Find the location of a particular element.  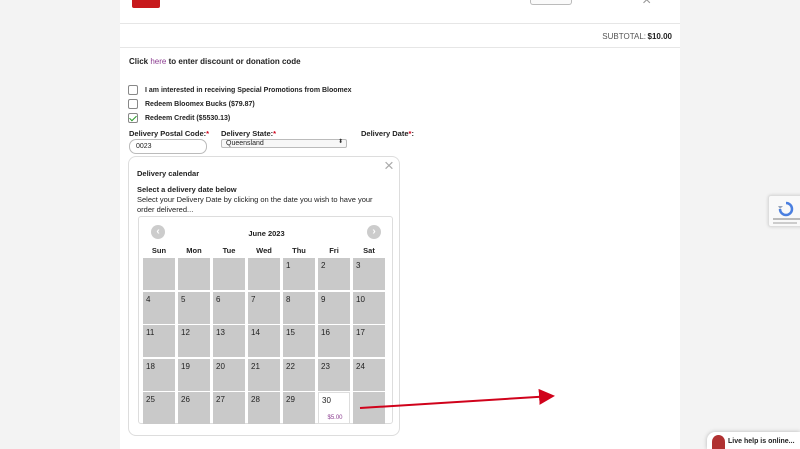

day-number: 9 is located at coordinates (323, 299).